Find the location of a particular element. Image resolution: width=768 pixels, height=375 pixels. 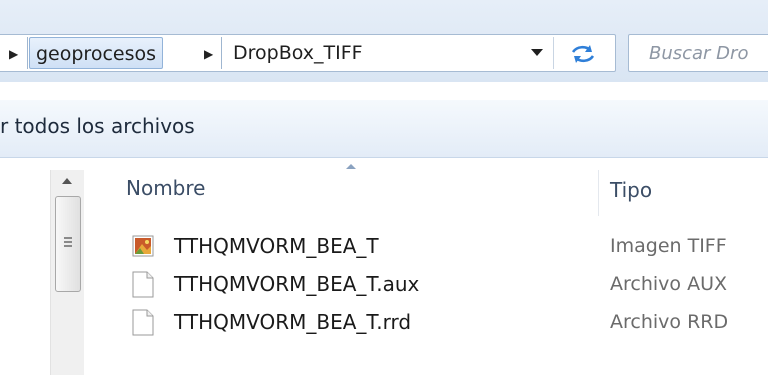

file-row: TTHQMVORM_BEA_T Imagen TIFF is located at coordinates (427, 247).